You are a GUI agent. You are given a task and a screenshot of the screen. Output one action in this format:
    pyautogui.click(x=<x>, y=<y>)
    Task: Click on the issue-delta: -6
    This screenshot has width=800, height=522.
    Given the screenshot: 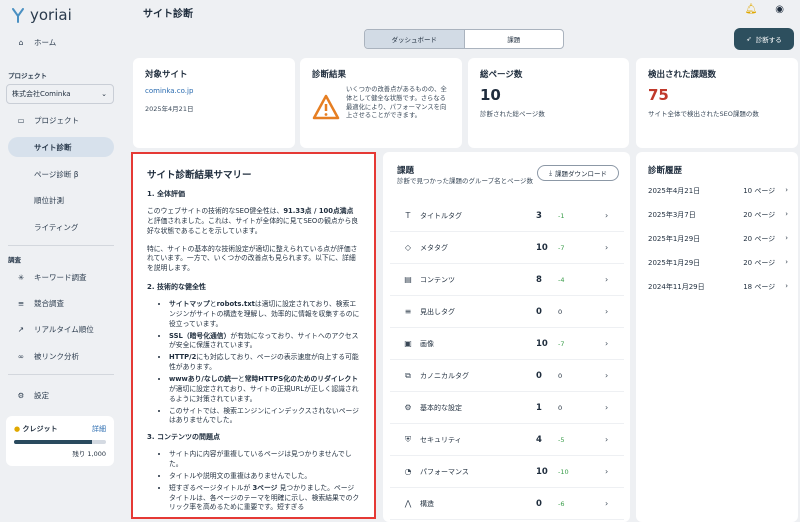 What is the action you would take?
    pyautogui.click(x=561, y=503)
    